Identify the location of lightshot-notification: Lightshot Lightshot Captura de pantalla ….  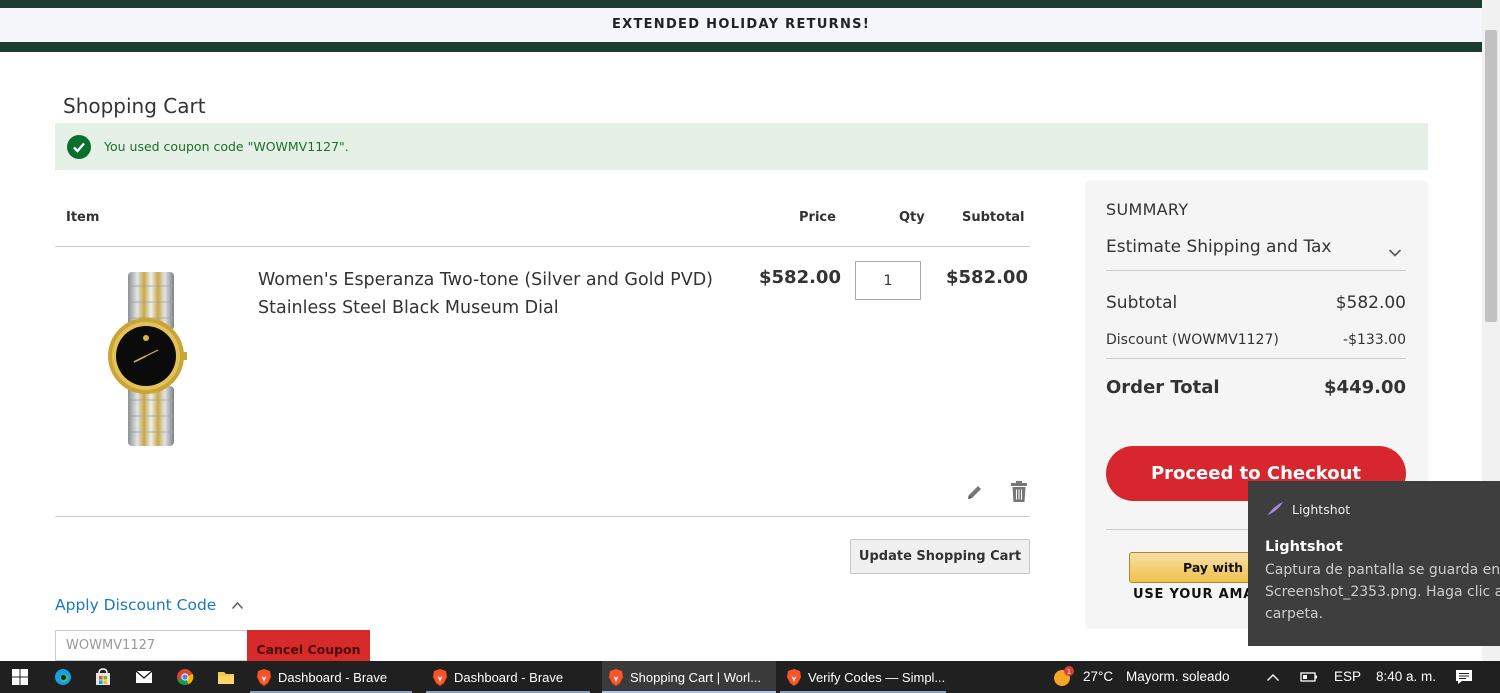
(1374, 563).